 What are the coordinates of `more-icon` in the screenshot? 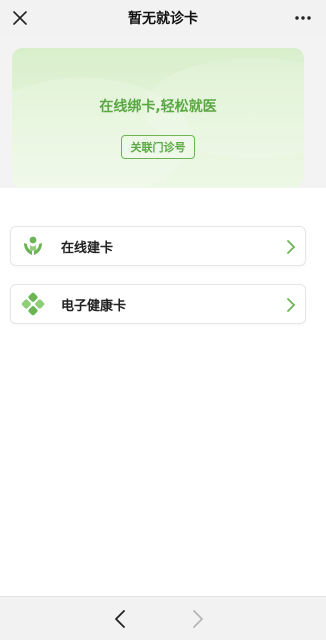 It's located at (303, 18).